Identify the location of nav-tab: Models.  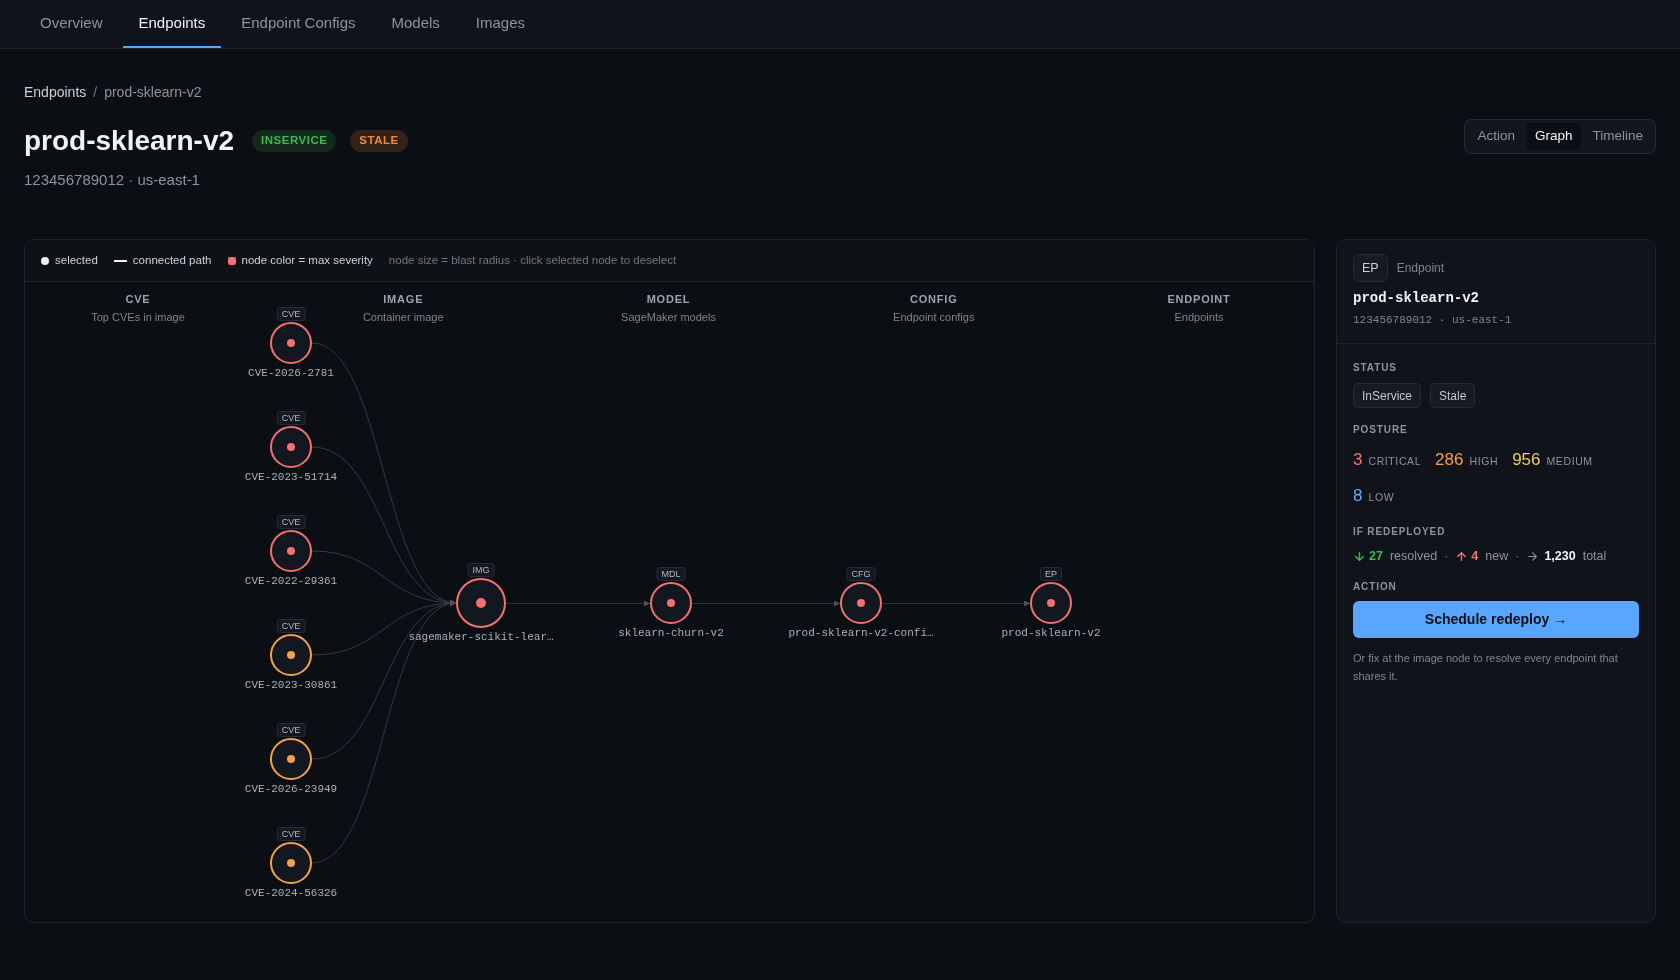
(415, 24).